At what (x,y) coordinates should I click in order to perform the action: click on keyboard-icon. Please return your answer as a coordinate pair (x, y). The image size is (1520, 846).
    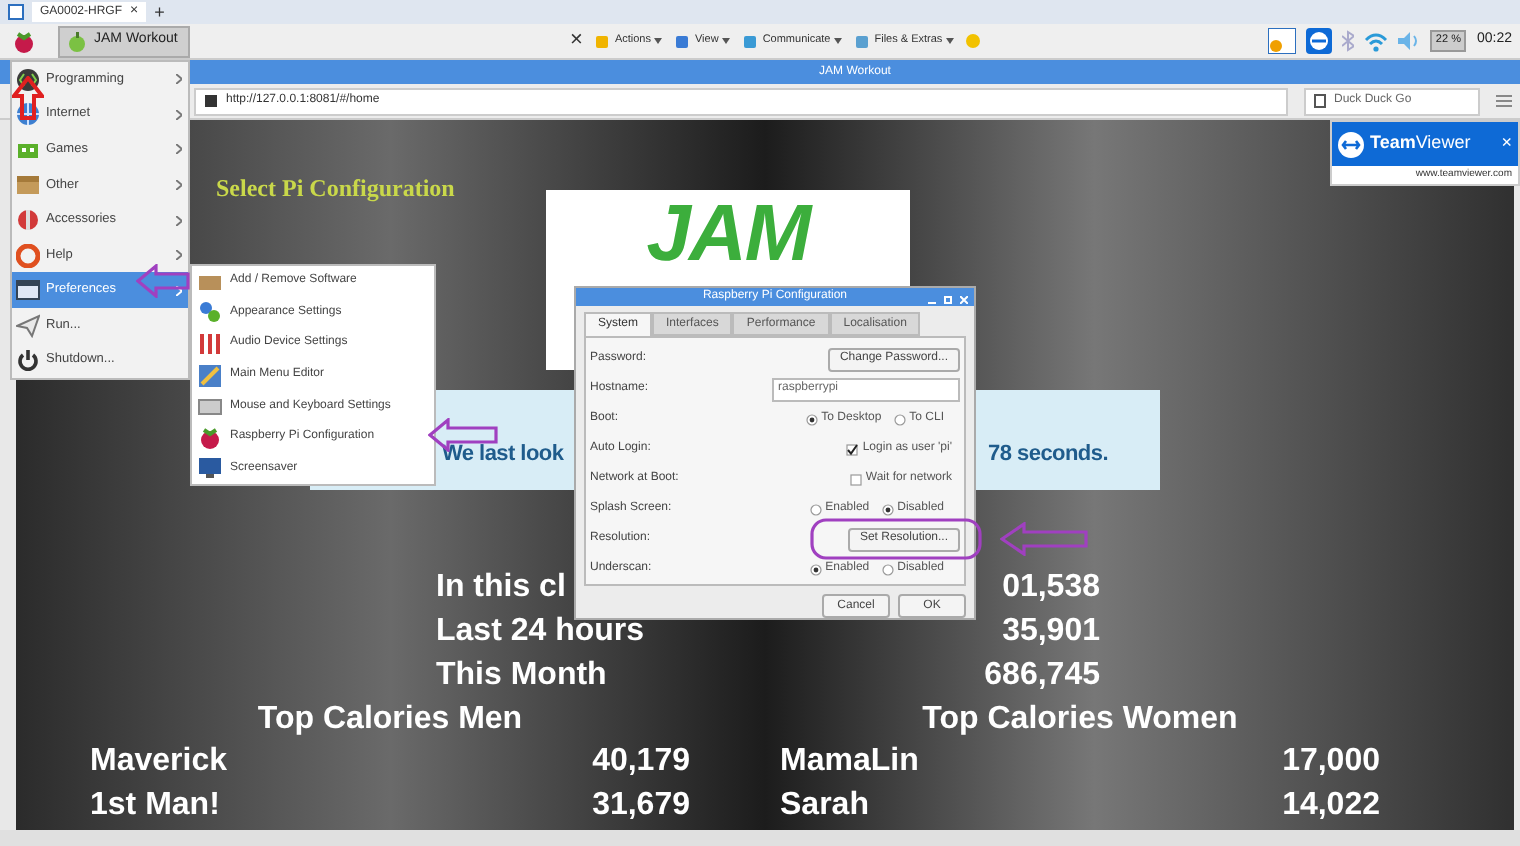
    Looking at the image, I should click on (210, 406).